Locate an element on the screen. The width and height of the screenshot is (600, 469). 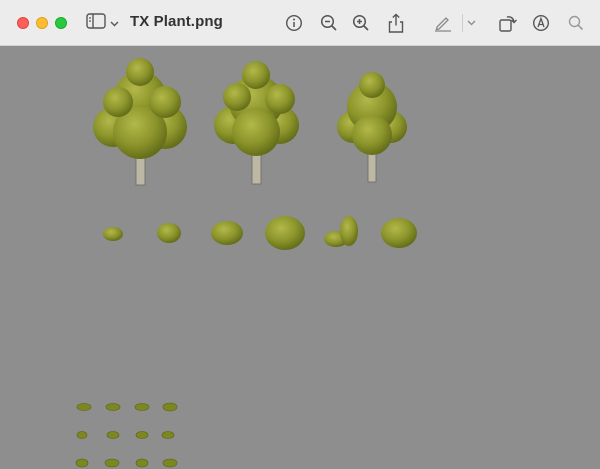
sidebar-toggle-icon is located at coordinates (96, 23).